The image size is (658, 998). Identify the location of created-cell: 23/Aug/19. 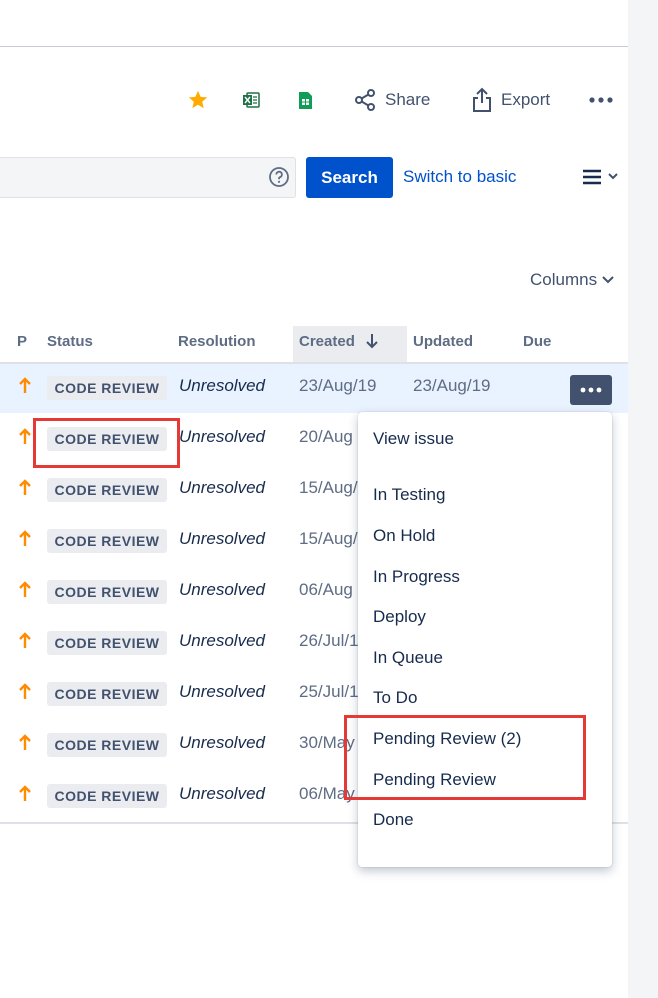
(338, 385).